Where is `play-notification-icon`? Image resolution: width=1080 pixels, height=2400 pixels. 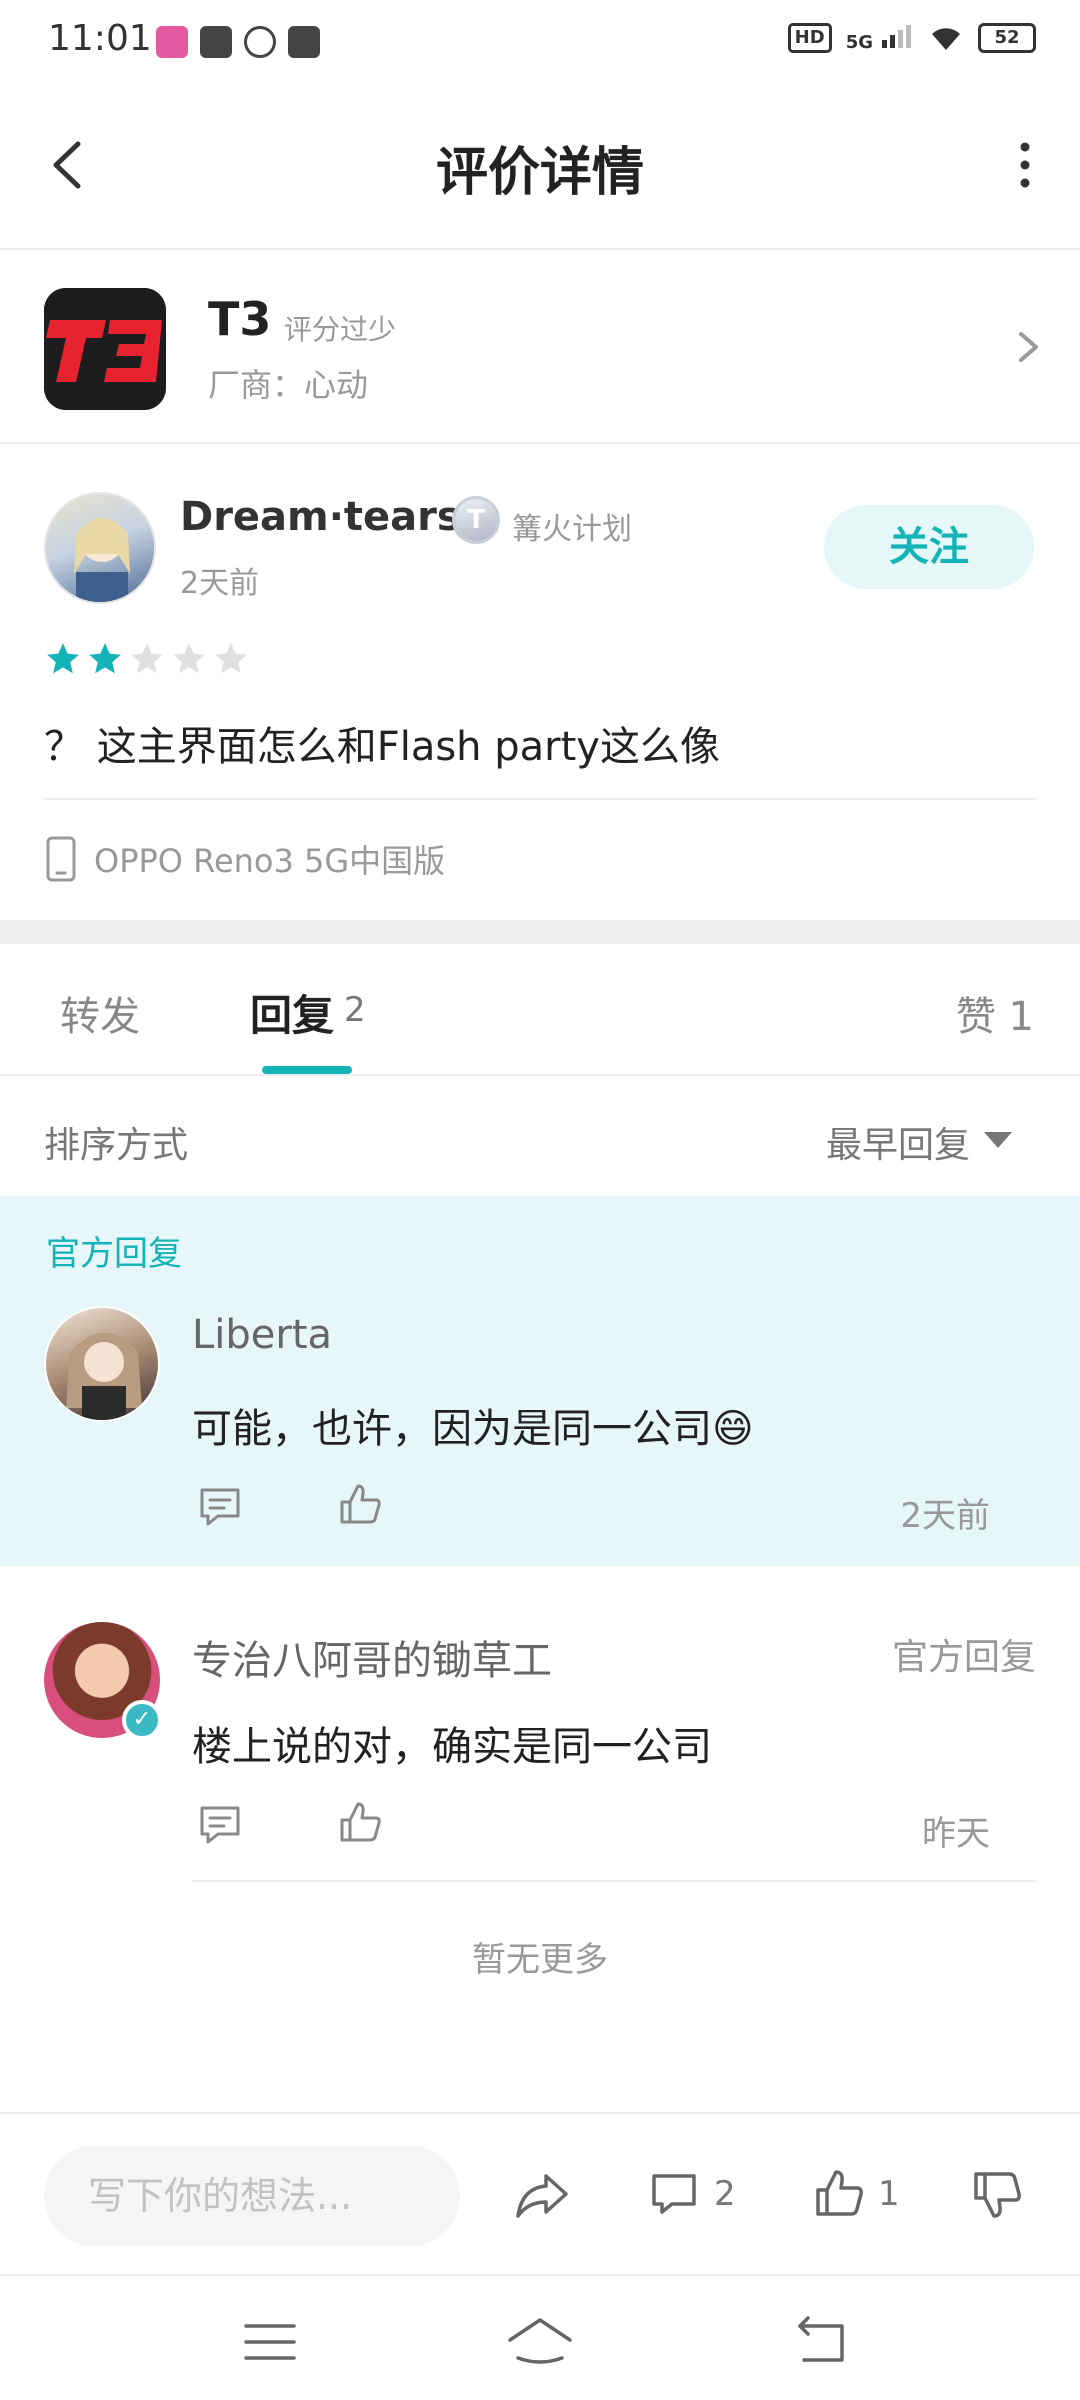 play-notification-icon is located at coordinates (304, 42).